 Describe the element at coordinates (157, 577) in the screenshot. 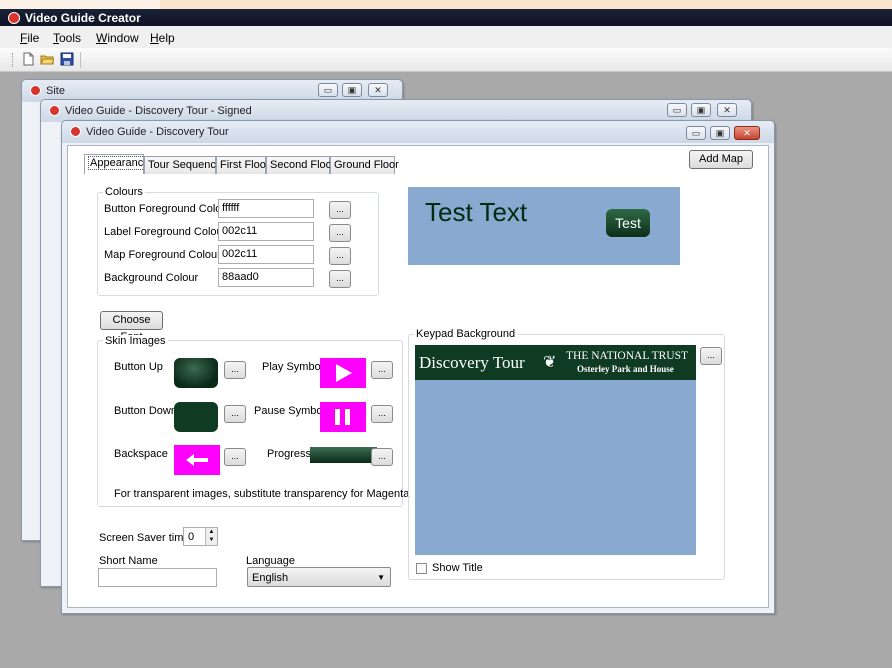

I see `short-name-input` at that location.